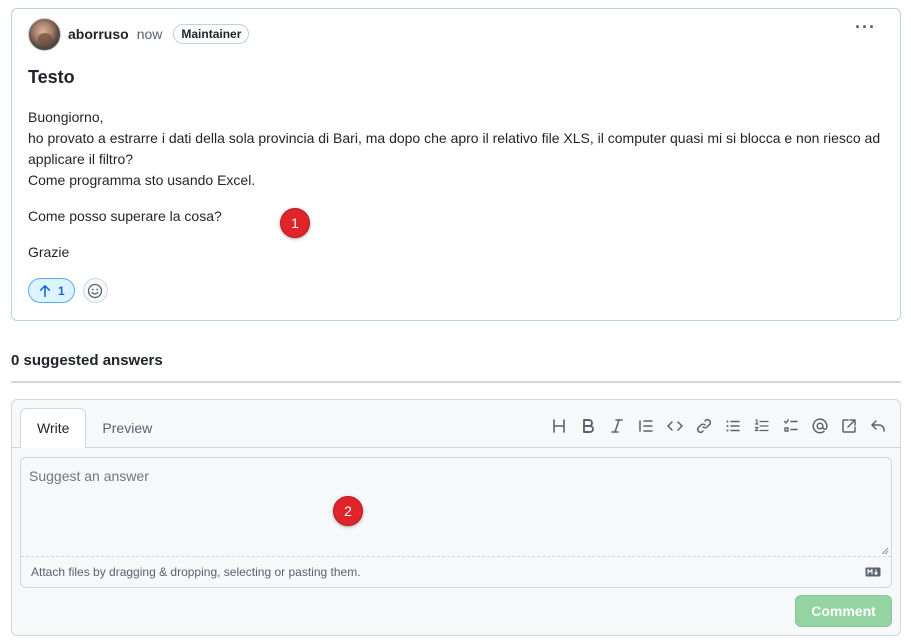 The height and width of the screenshot is (644, 911). I want to click on resize-handle-icon, so click(884, 550).